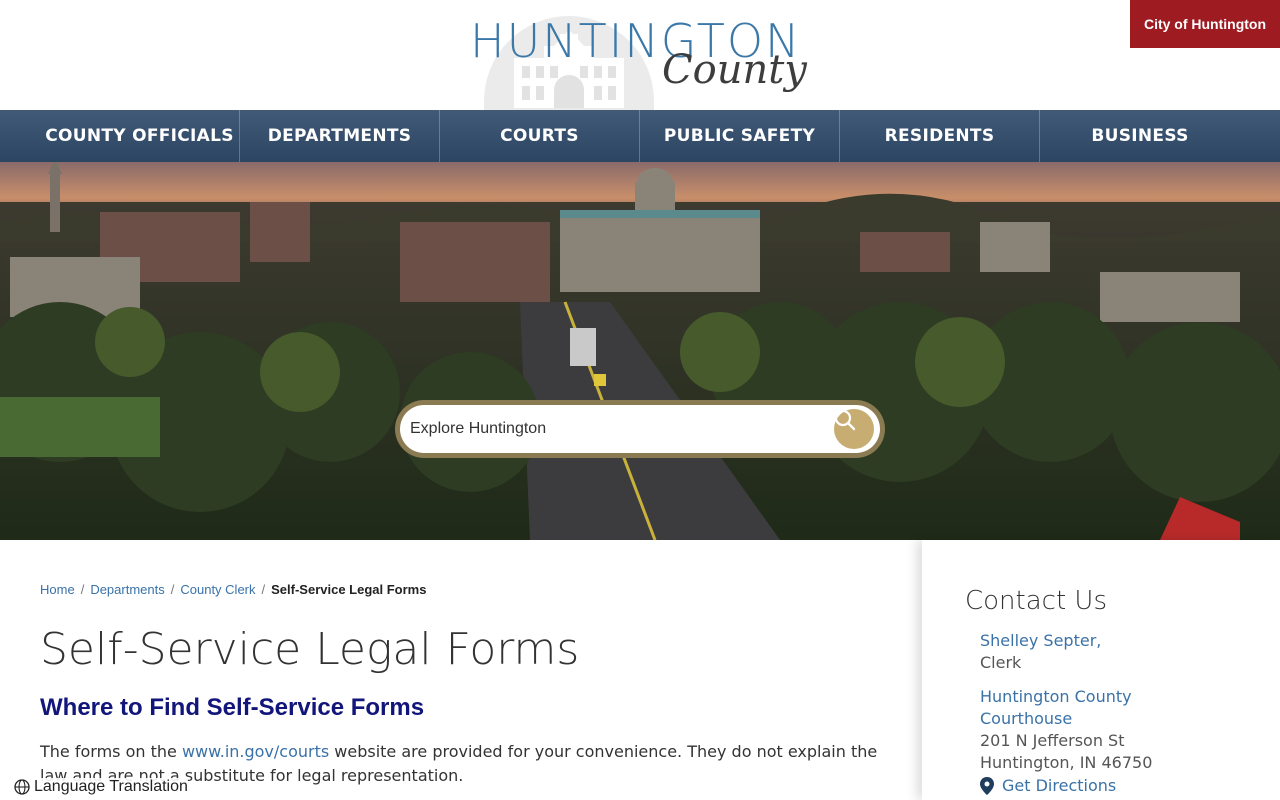 The height and width of the screenshot is (800, 1280). What do you see at coordinates (1066, 762) in the screenshot?
I see `address-line2: Huntington, IN 46750` at bounding box center [1066, 762].